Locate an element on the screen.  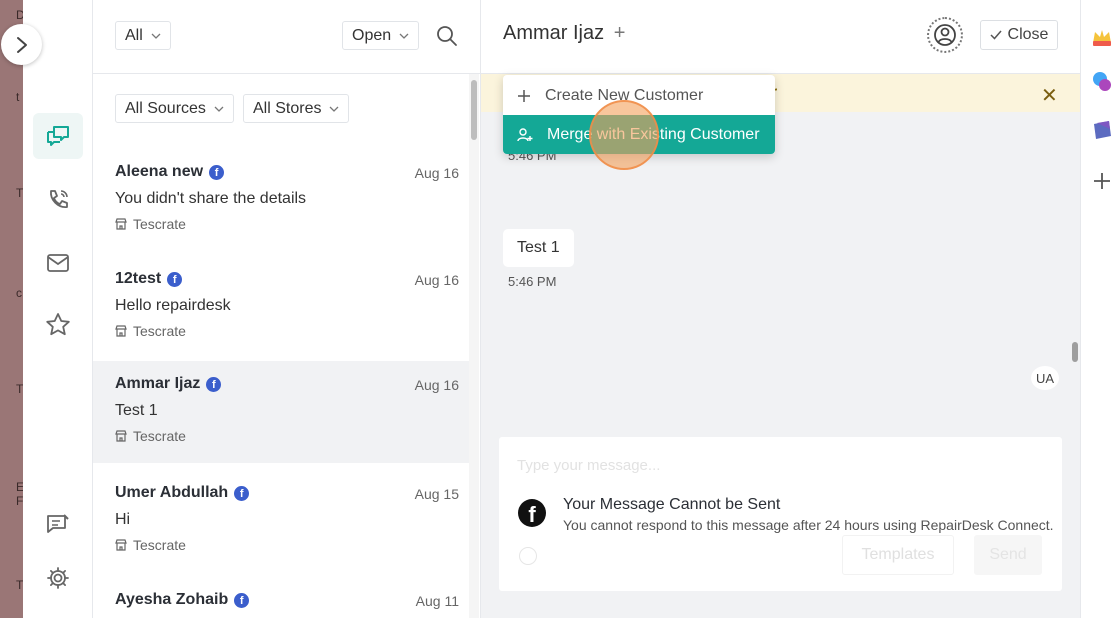
chevron-right-icon is located at coordinates (21, 44).